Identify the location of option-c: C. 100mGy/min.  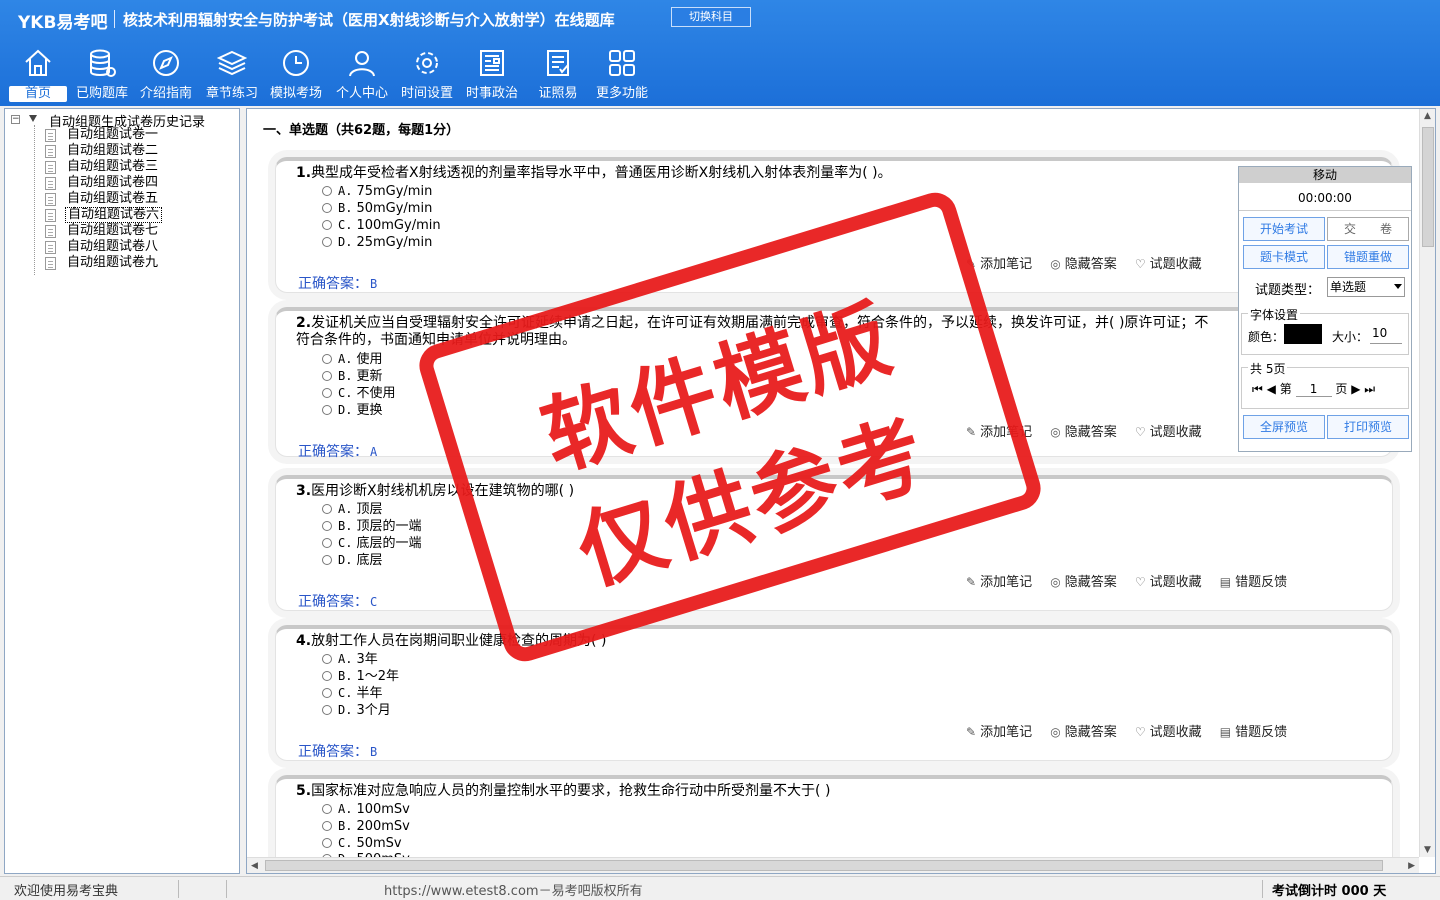
(381, 225).